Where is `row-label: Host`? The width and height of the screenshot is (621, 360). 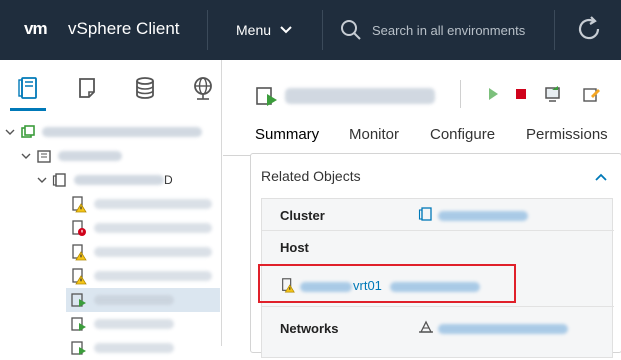
row-label: Host is located at coordinates (294, 247).